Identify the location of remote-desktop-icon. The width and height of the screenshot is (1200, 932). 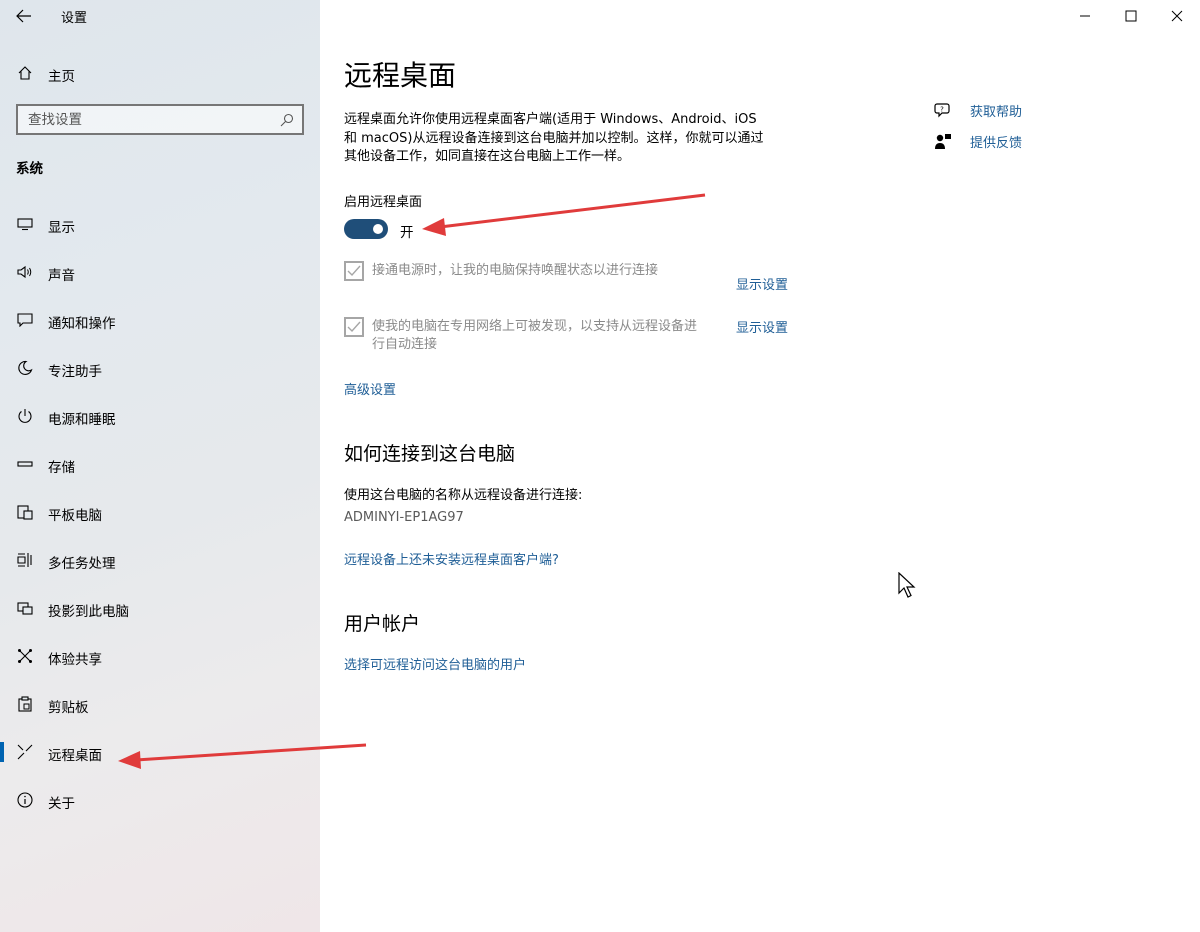
(25, 752).